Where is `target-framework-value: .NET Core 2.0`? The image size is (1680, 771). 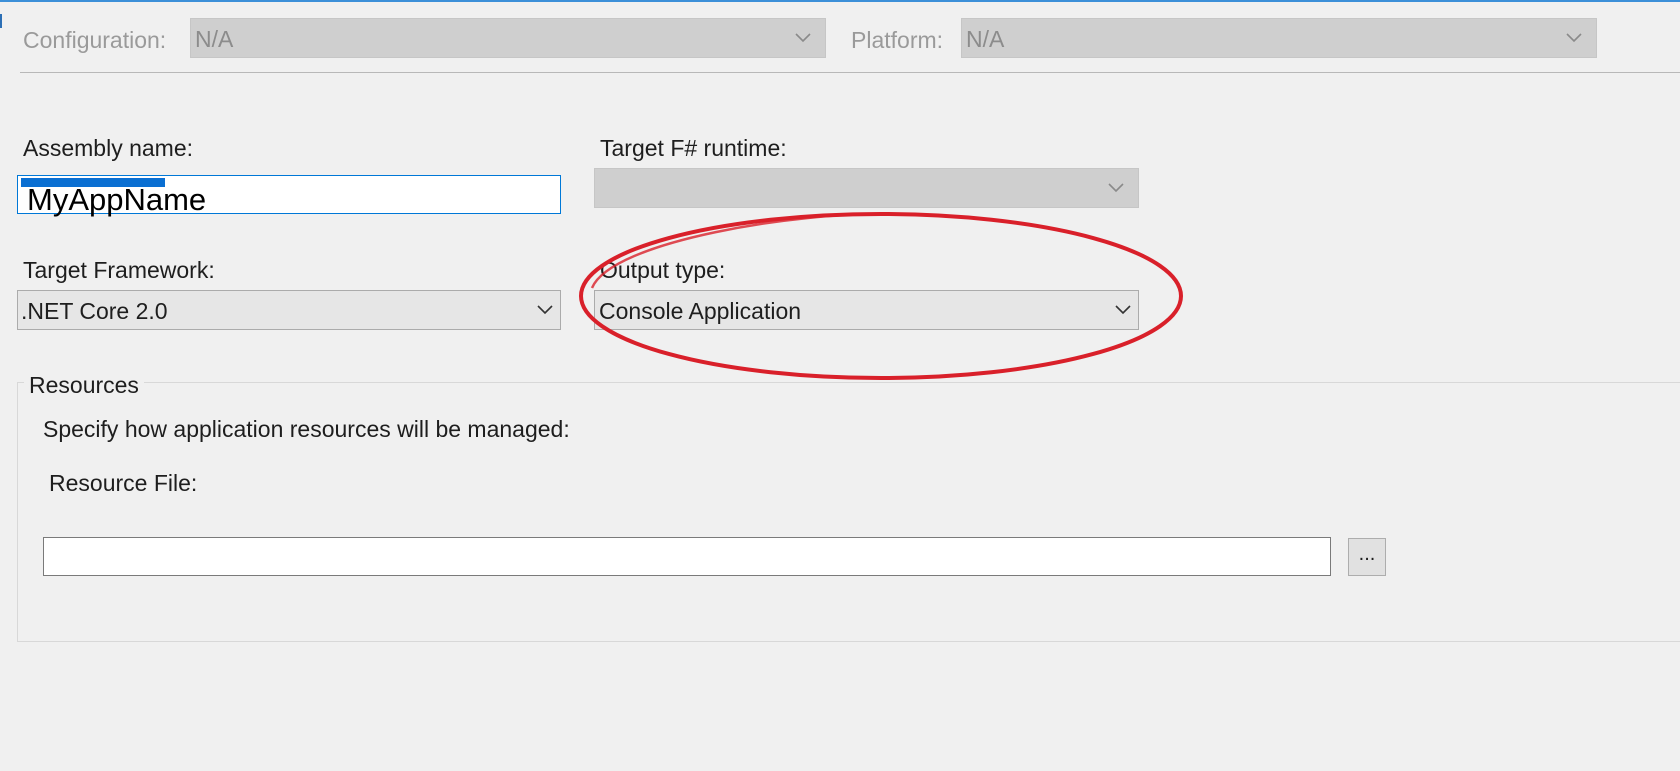
target-framework-value: .NET Core 2.0 is located at coordinates (94, 311).